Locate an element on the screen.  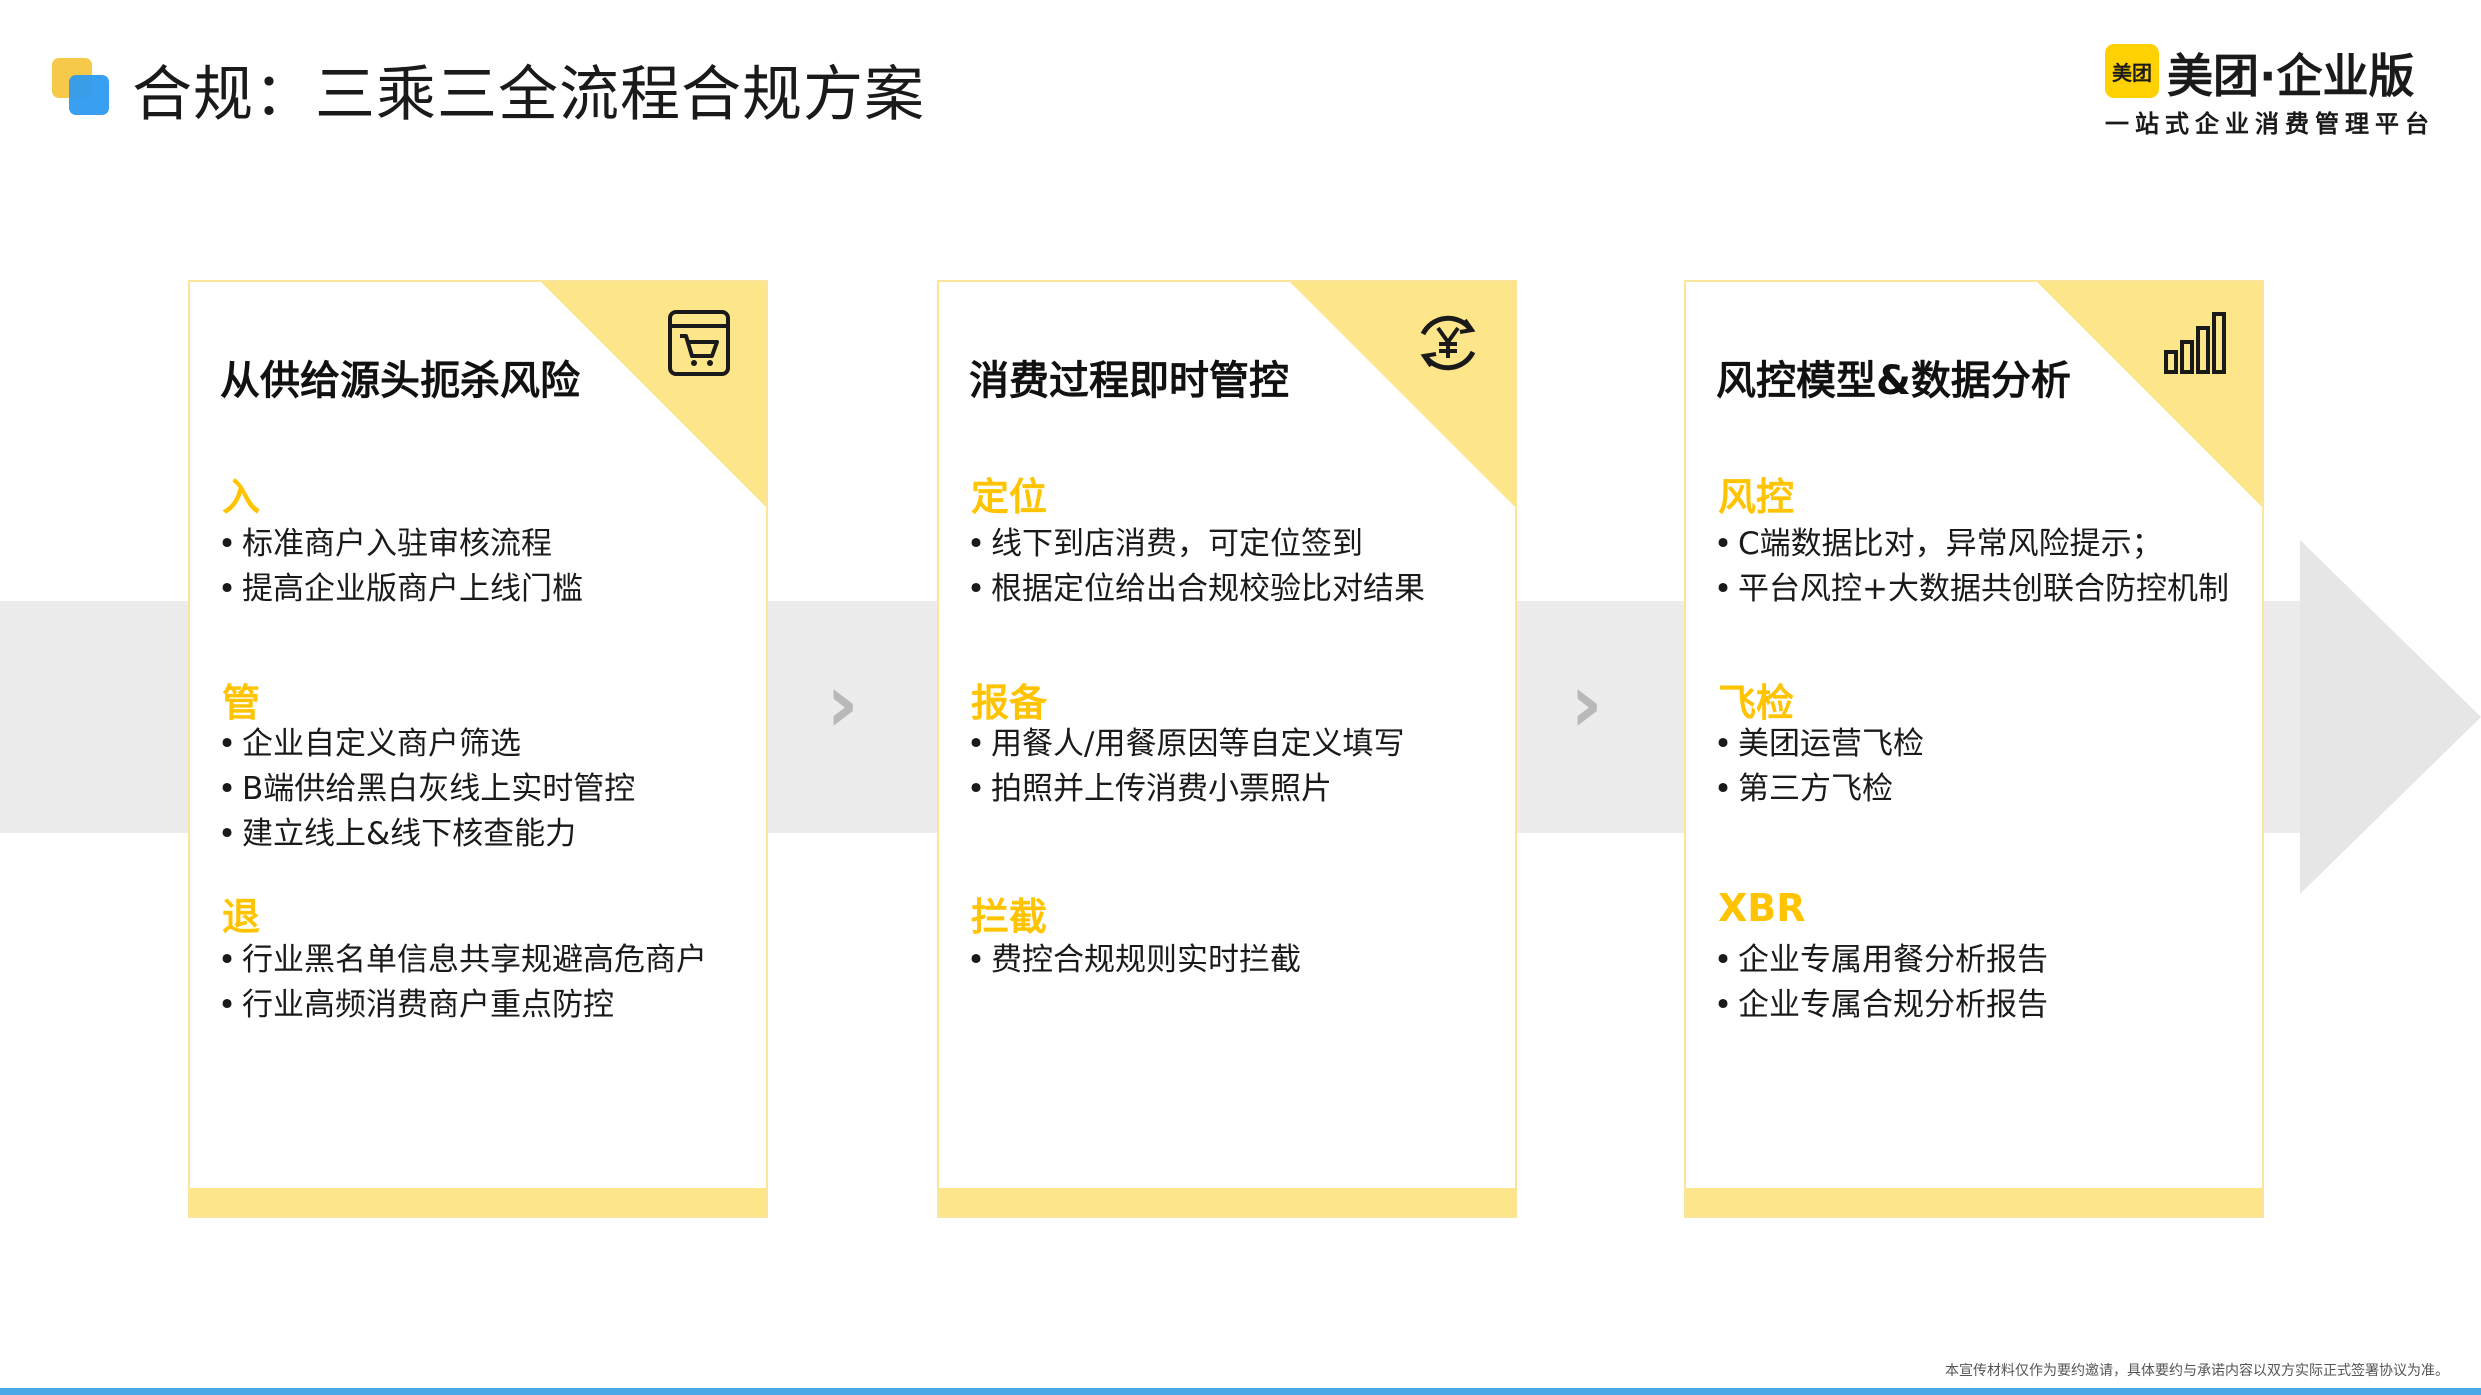
list-item: 根据定位给出合规校验比对结果 is located at coordinates (1193, 589).